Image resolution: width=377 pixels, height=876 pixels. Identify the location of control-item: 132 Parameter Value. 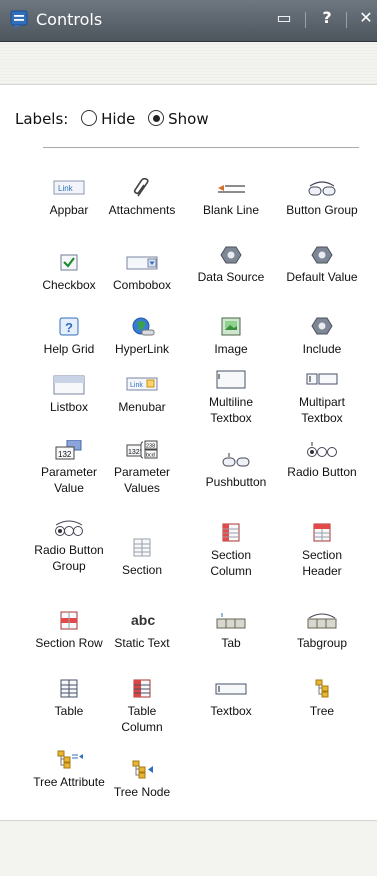
(69, 468).